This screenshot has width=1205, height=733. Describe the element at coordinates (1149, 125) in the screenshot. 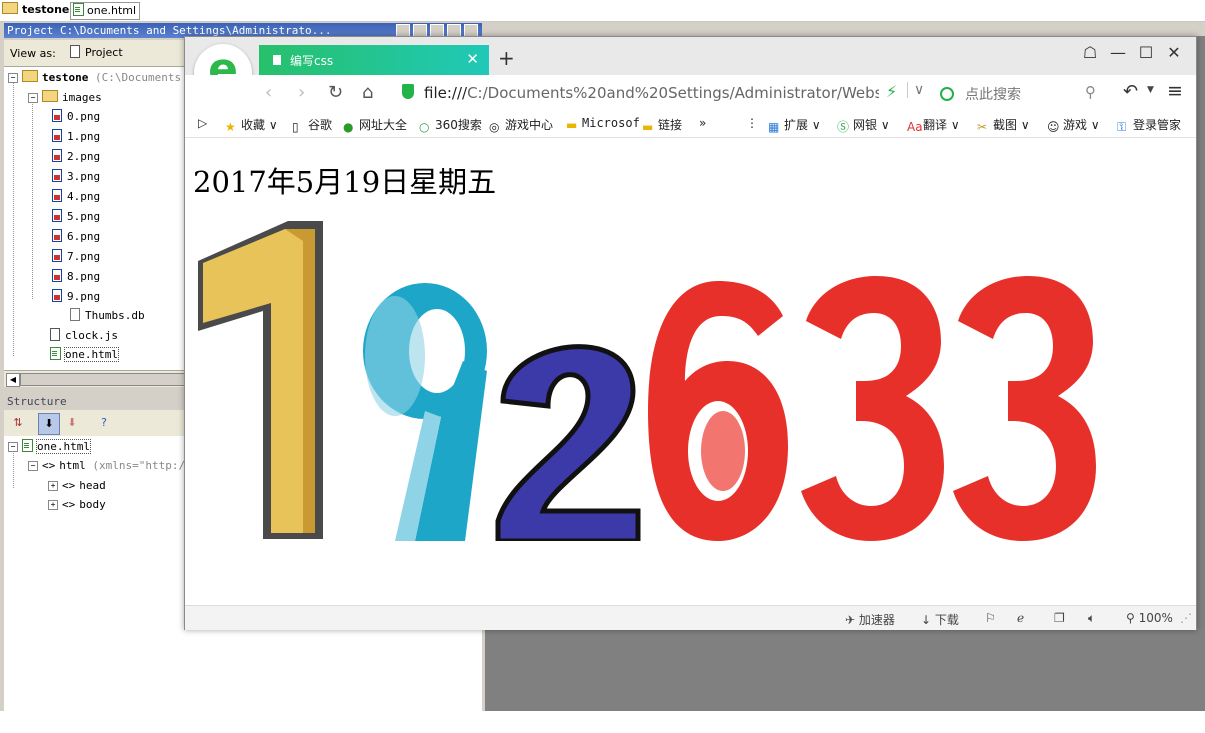

I see `login-manager-button: ⚿ 登录管家` at that location.